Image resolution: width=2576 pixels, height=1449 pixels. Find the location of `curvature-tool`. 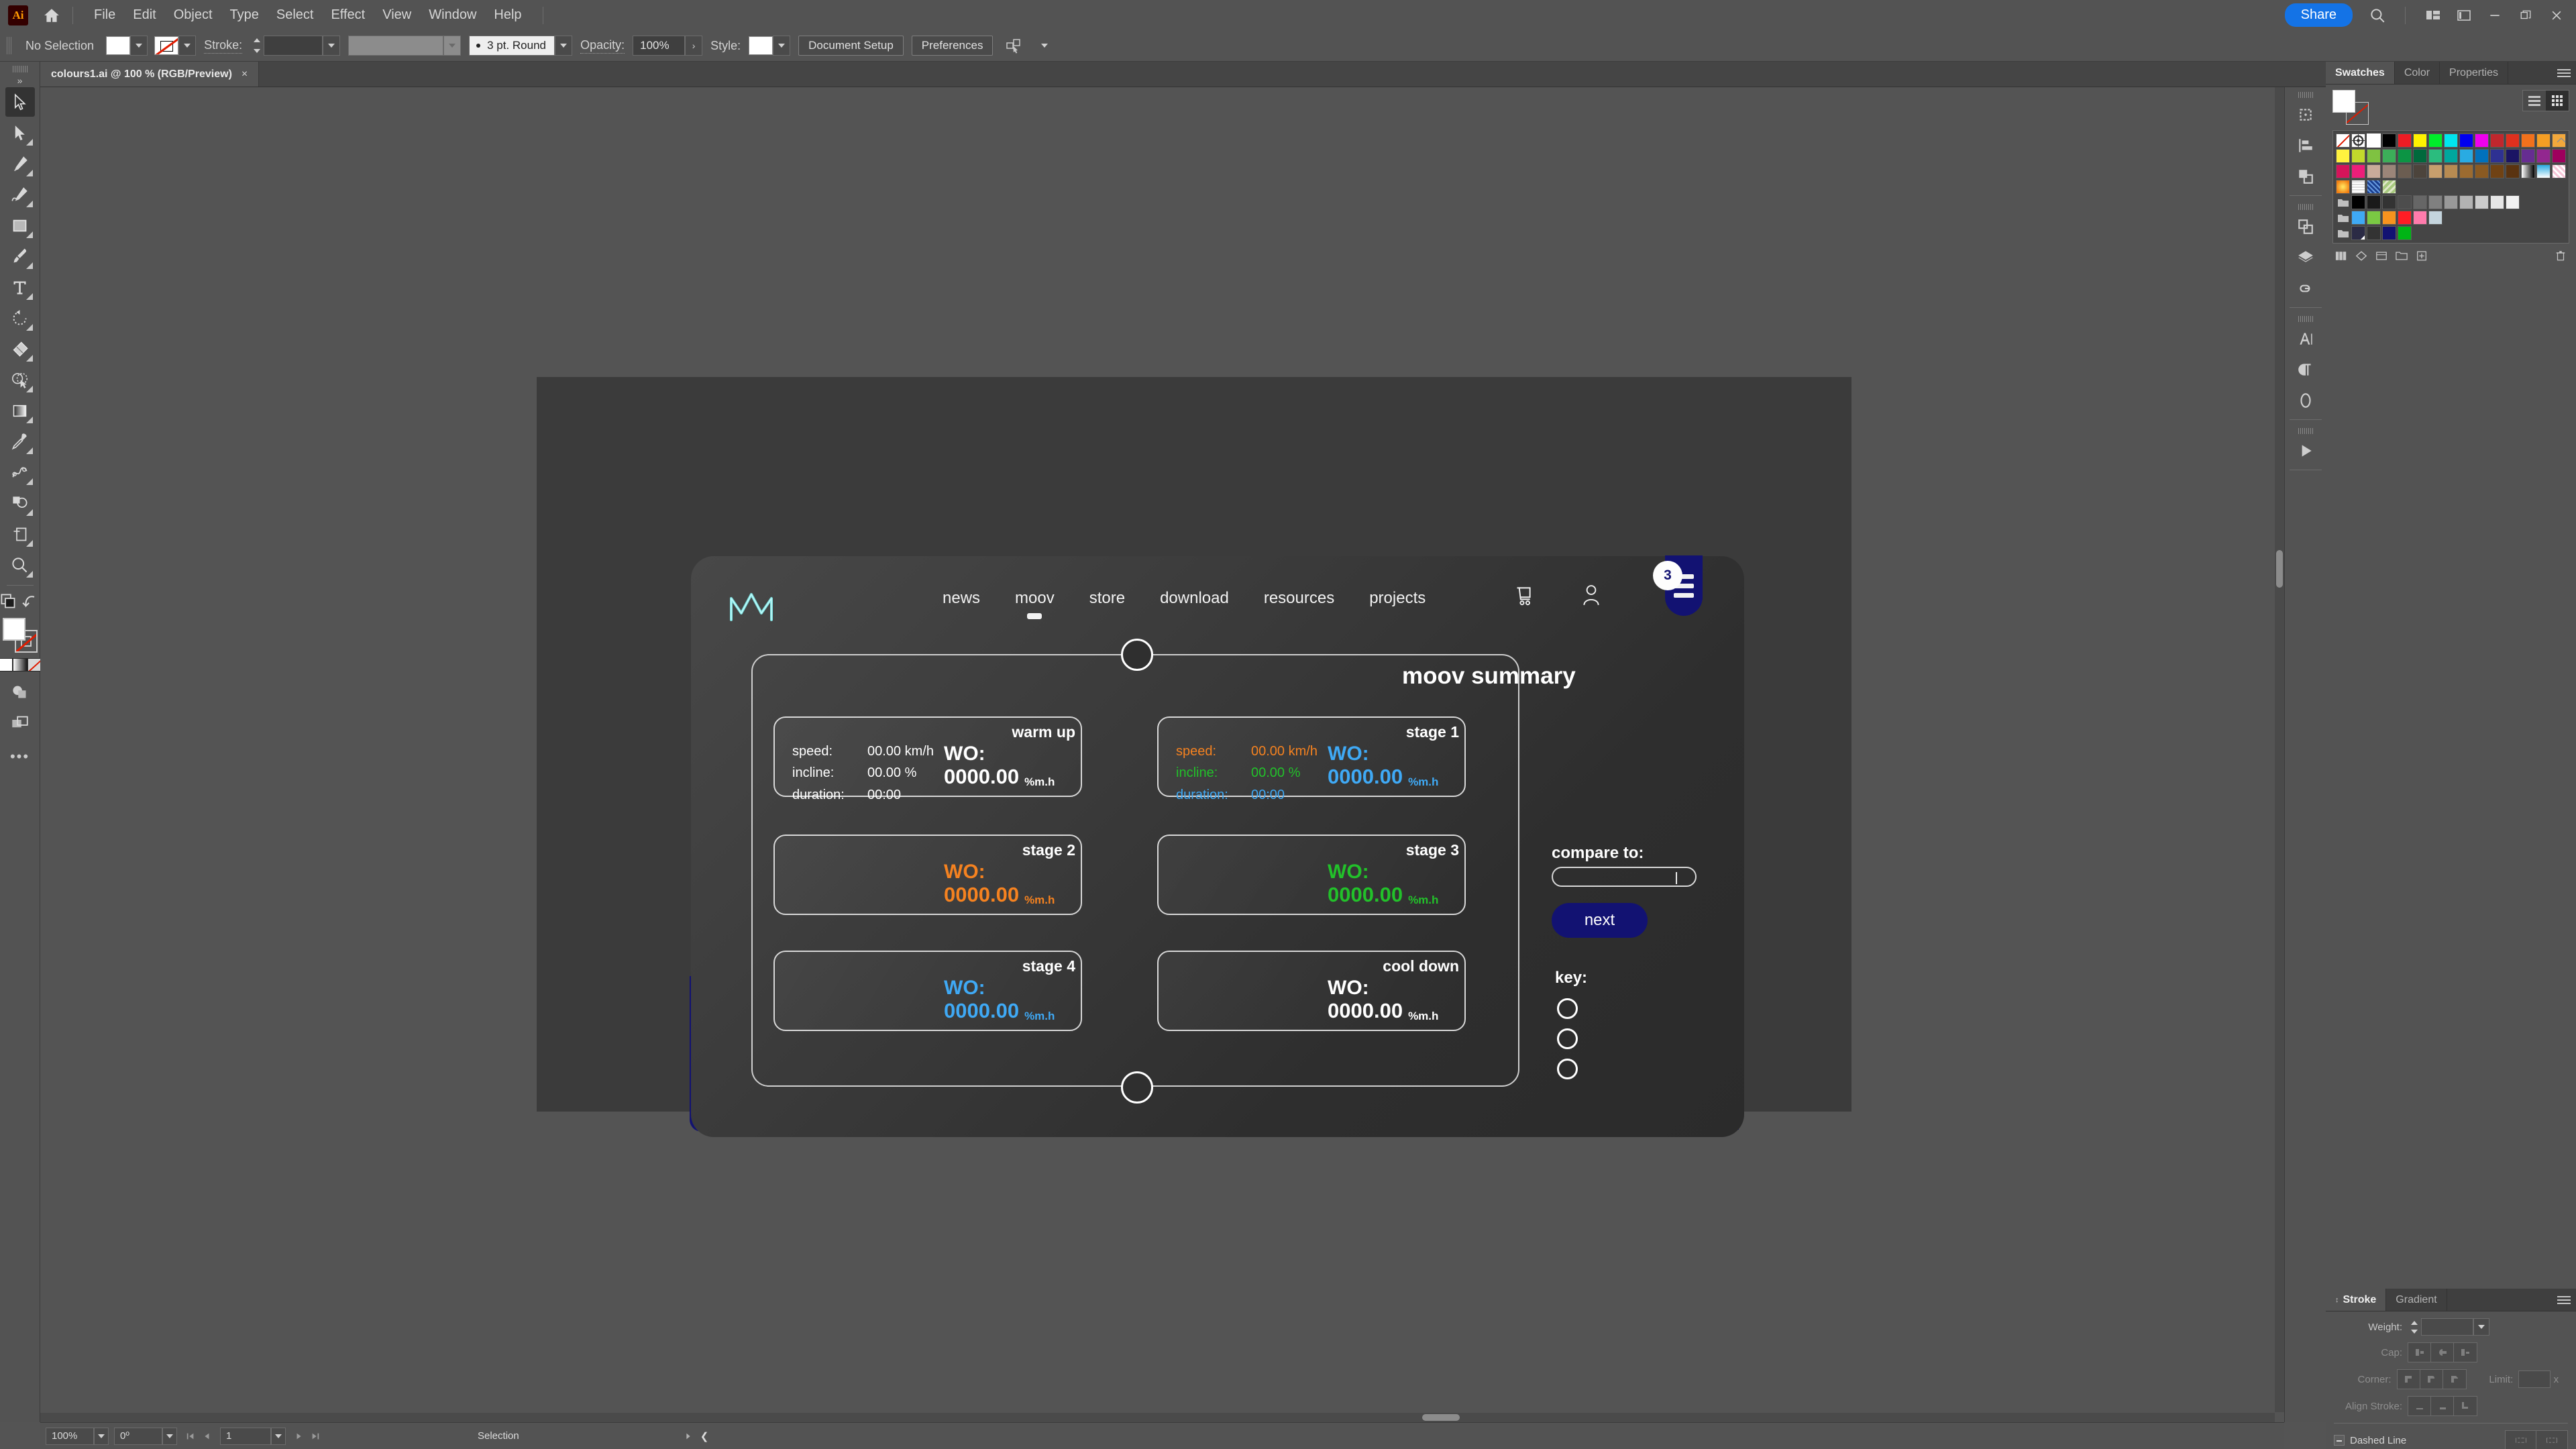

curvature-tool is located at coordinates (20, 194).